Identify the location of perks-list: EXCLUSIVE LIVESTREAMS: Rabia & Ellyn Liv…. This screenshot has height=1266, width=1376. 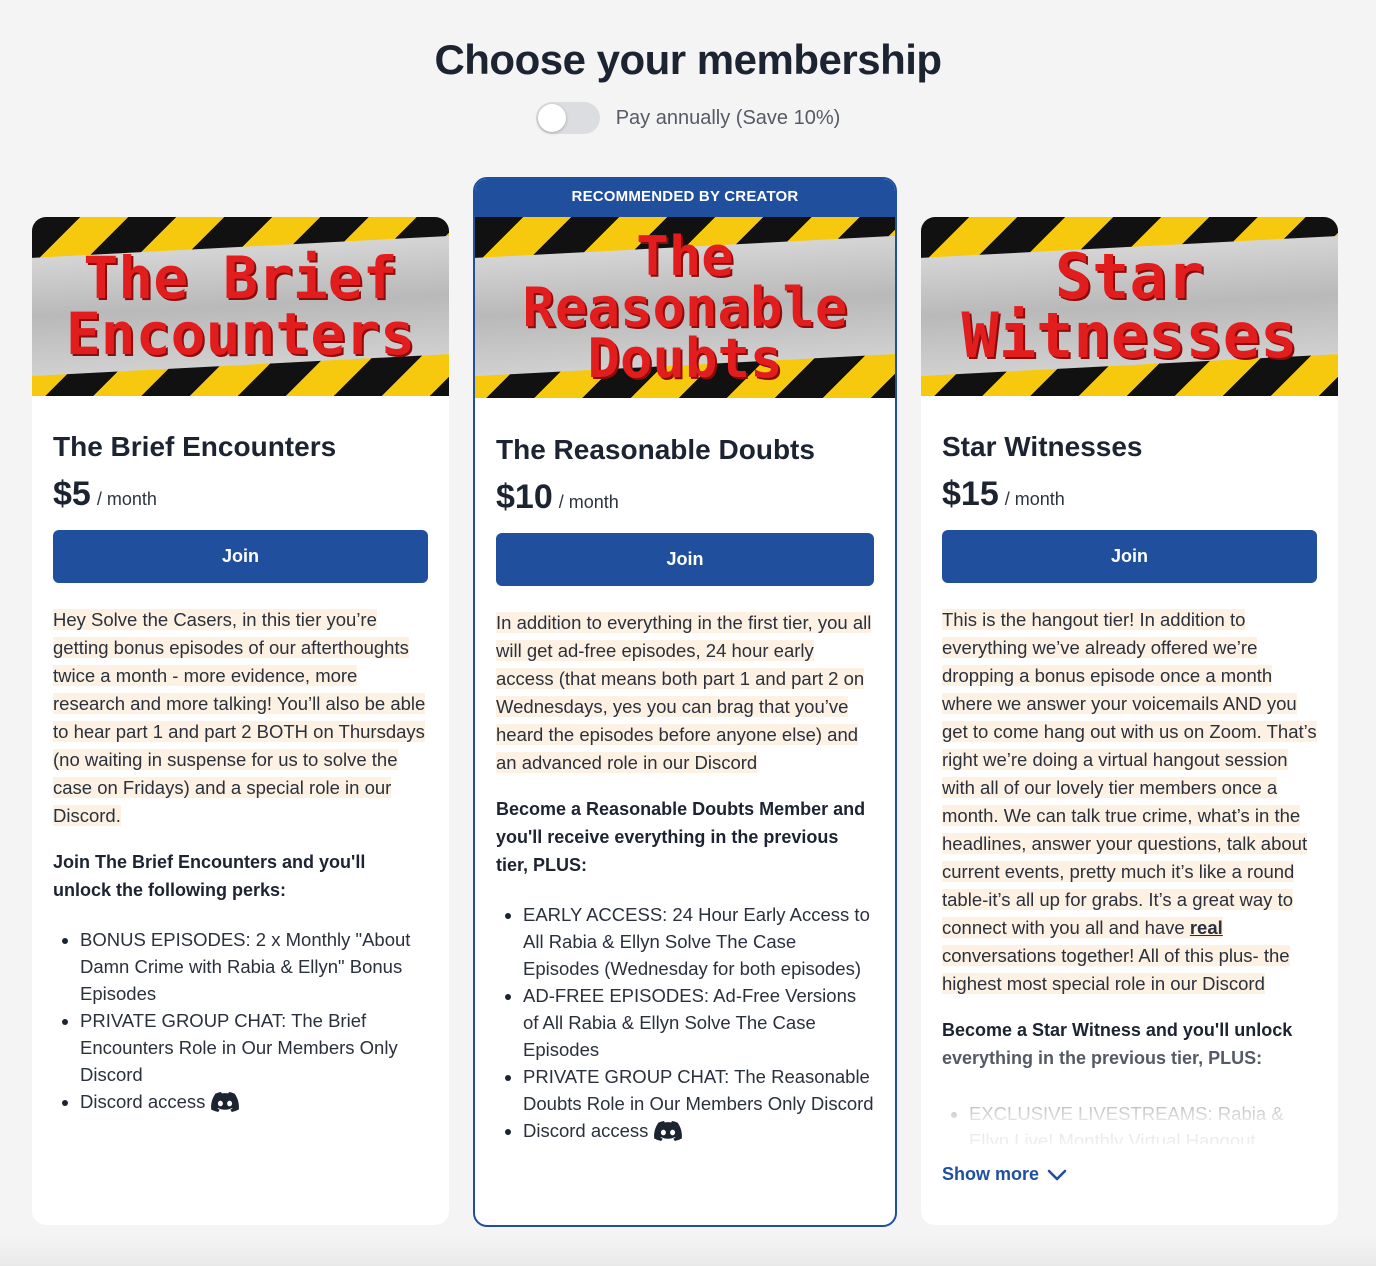
(1129, 1122).